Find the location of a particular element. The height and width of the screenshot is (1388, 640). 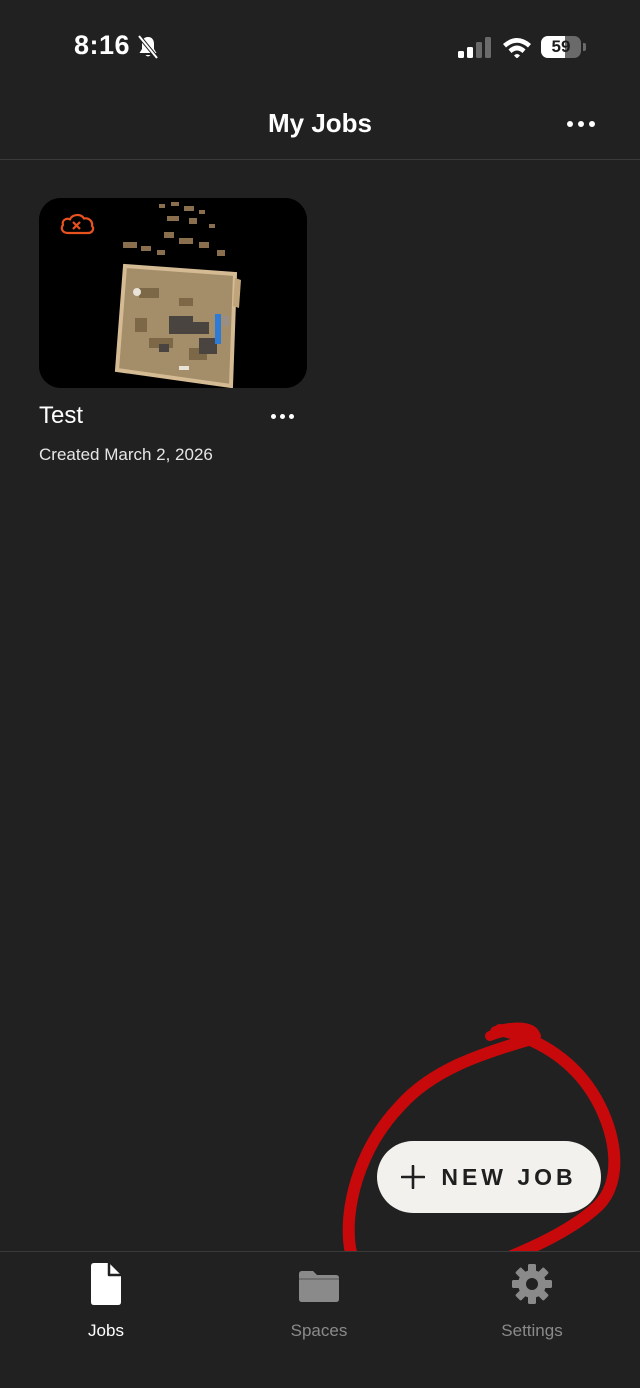

battery-body: 59 is located at coordinates (561, 47).